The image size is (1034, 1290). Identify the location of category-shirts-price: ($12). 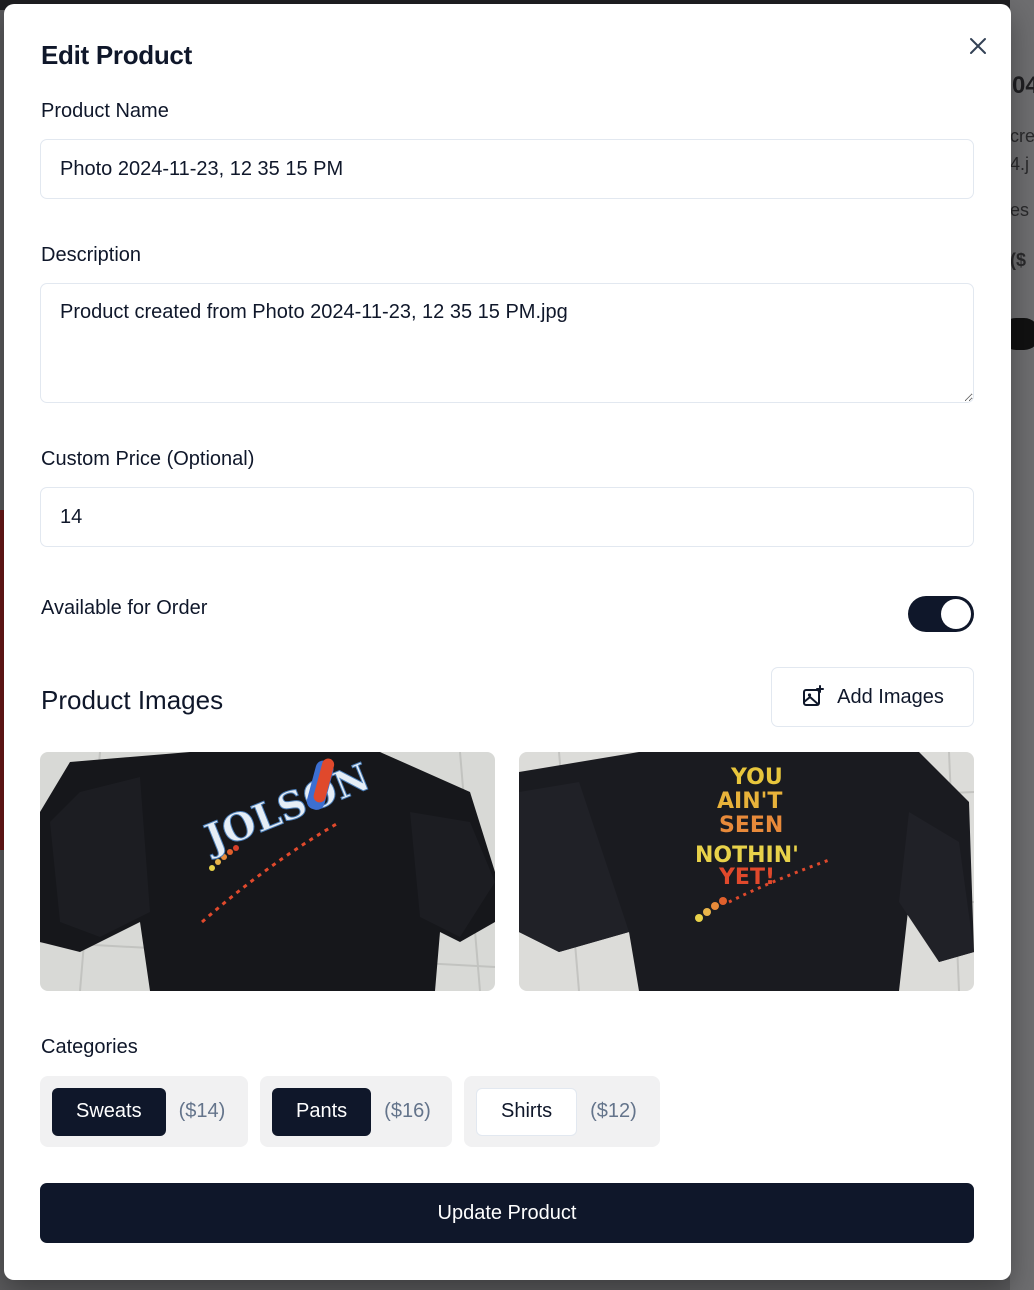
(613, 1111).